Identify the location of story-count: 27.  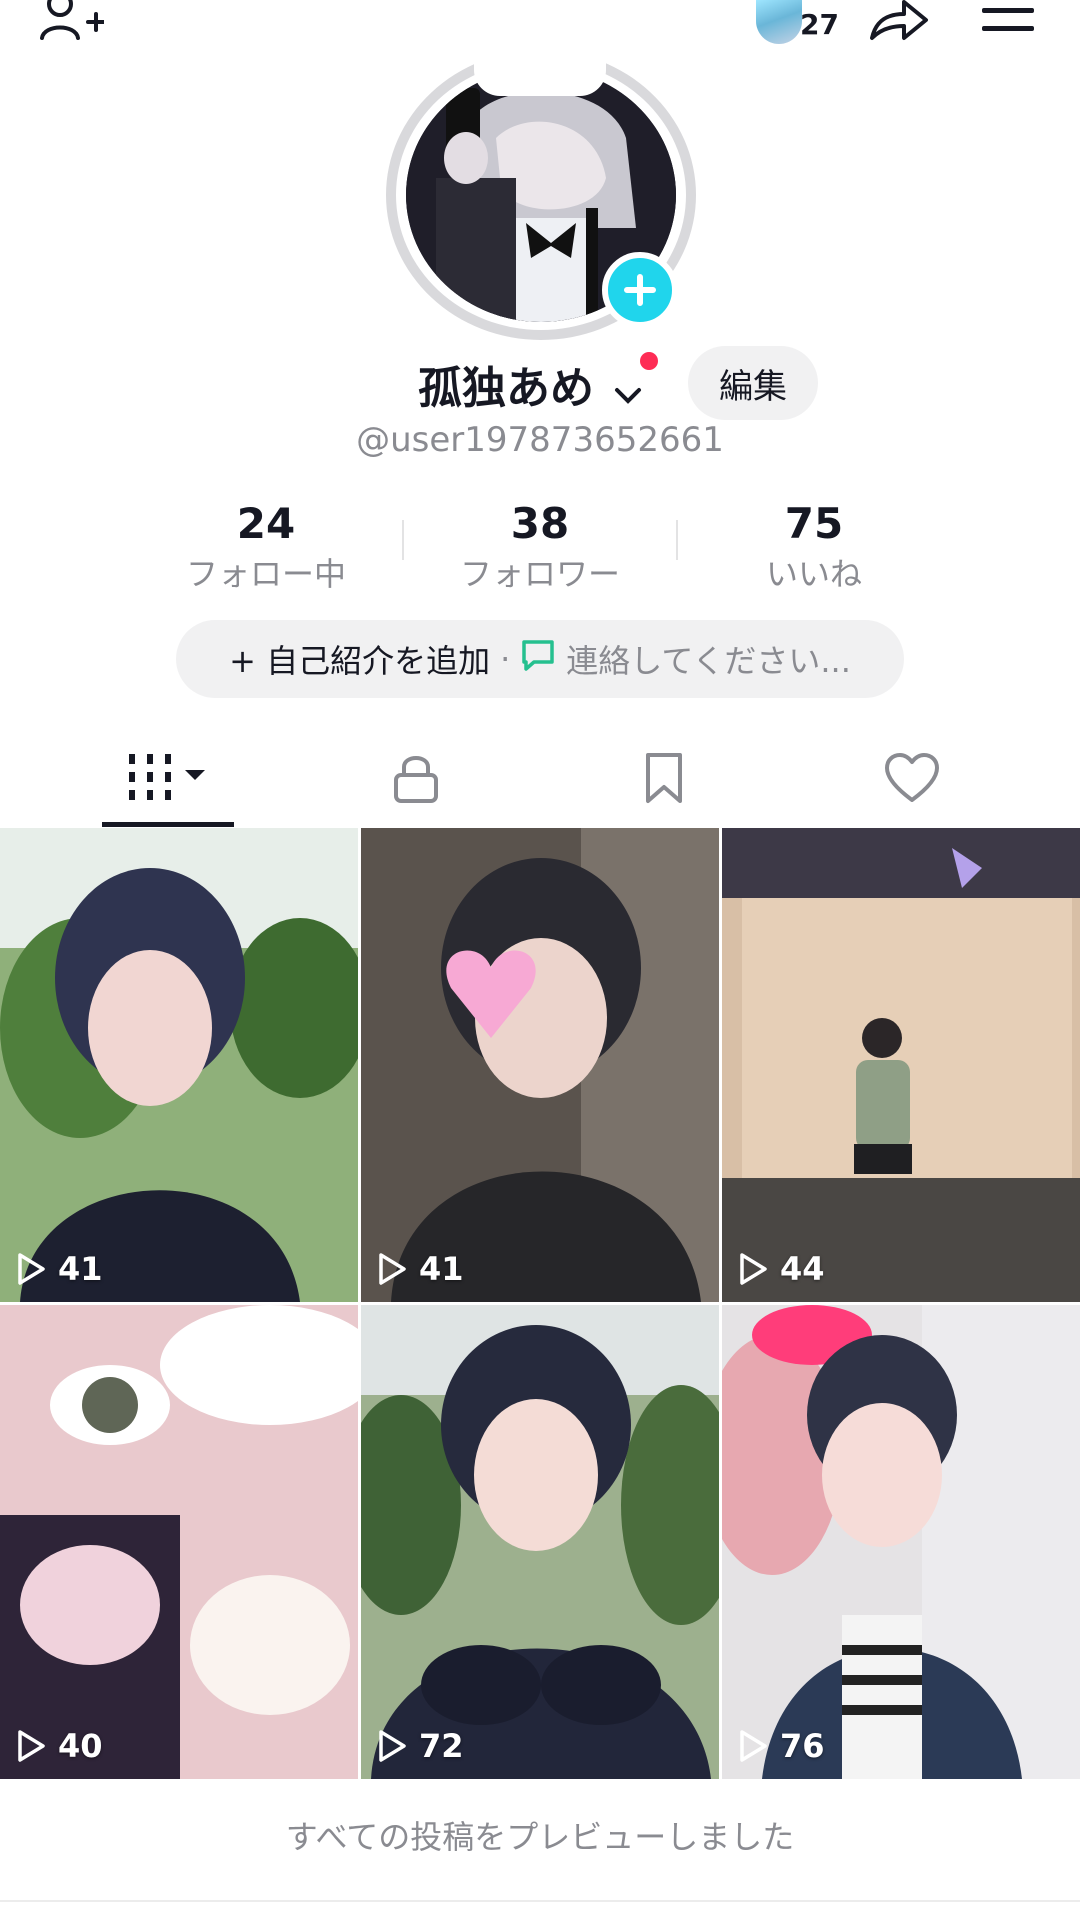
(819, 24).